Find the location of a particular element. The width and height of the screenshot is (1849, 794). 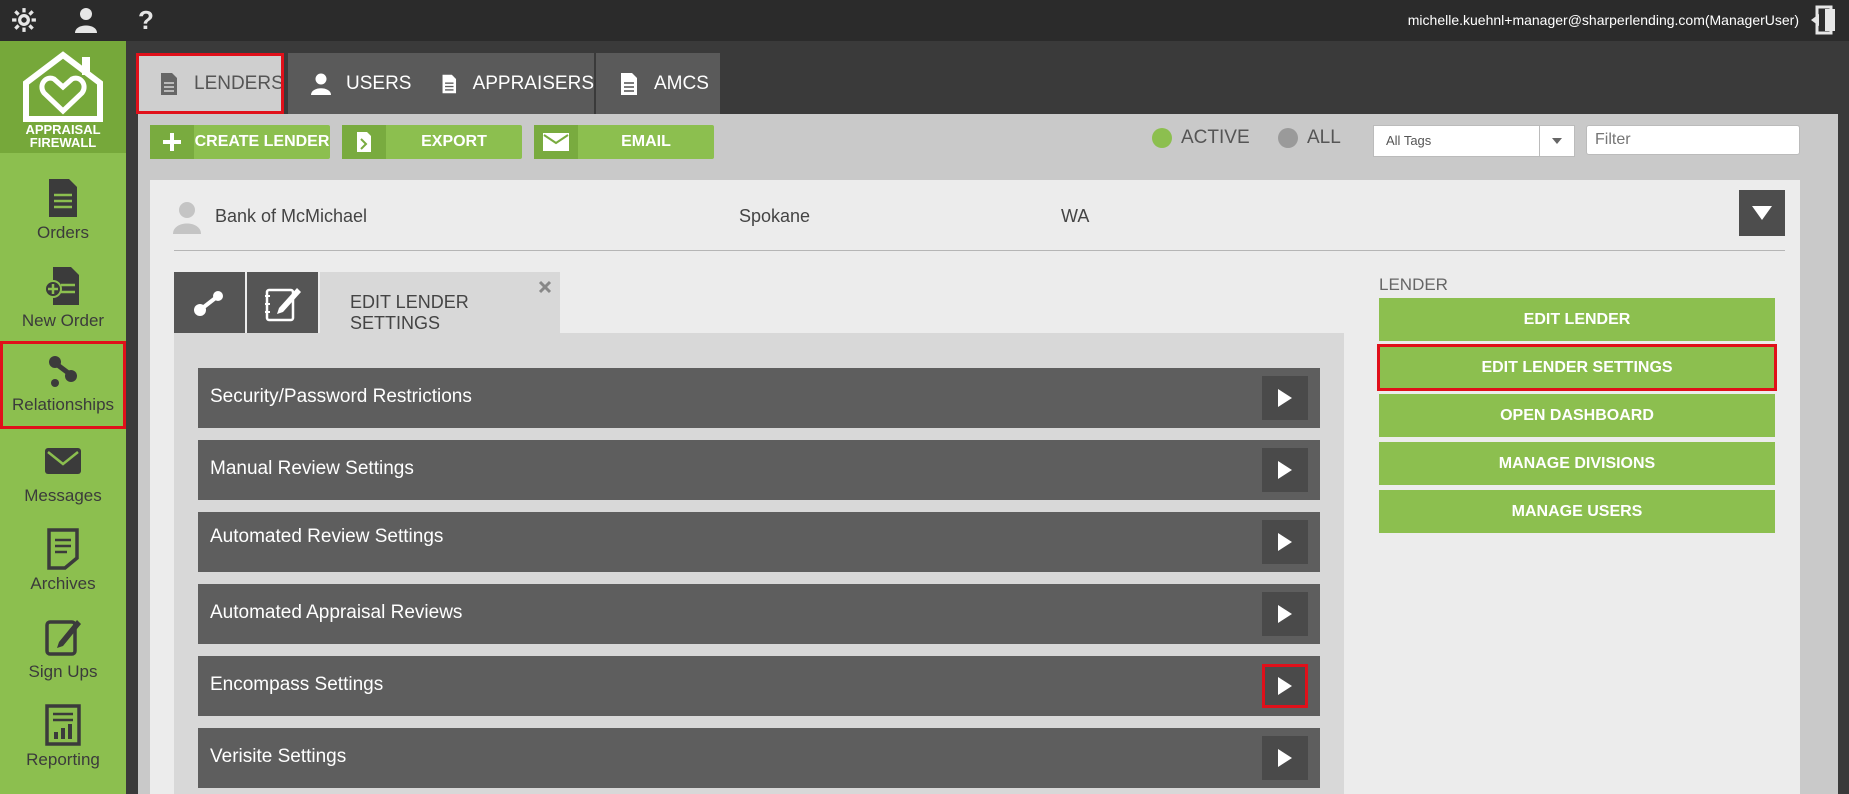

sidebar-item-new-order: New Order is located at coordinates (63, 301).